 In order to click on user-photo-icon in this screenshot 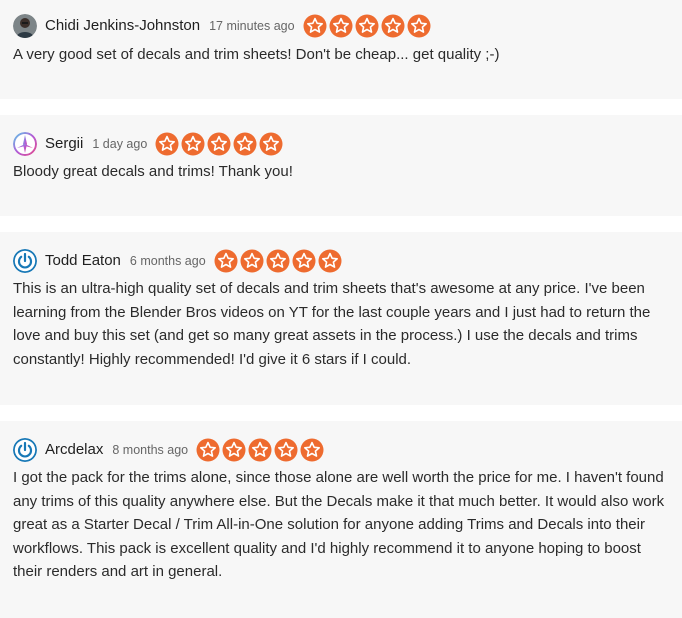, I will do `click(25, 26)`.